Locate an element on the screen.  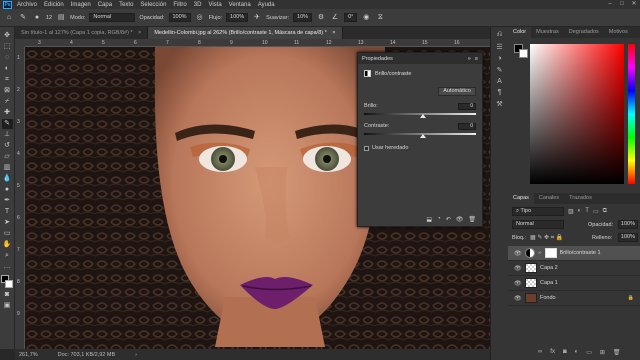
type-tool-icon: T is located at coordinates (7, 212).